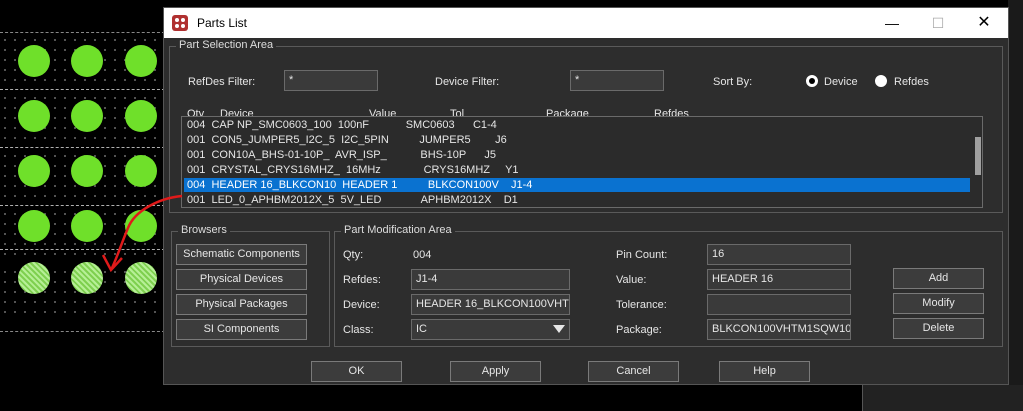 This screenshot has height=411, width=1023. I want to click on annotation-arrow-head, so click(112, 263).